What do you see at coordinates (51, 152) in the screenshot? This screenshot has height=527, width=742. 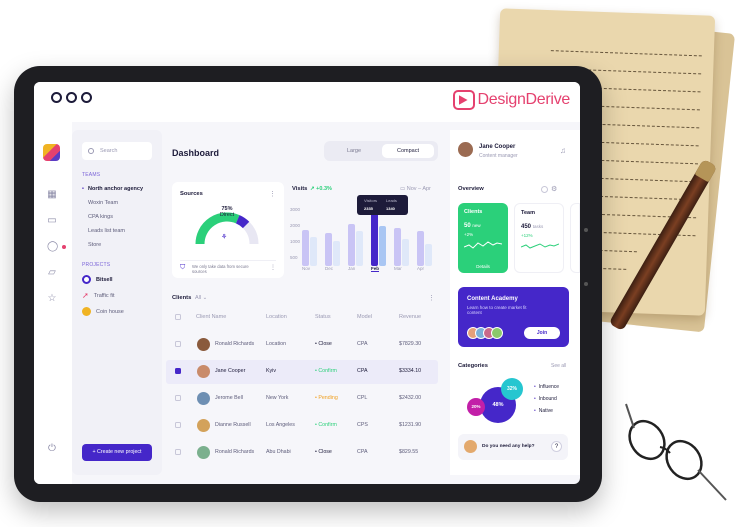 I see `app-logo-icon` at bounding box center [51, 152].